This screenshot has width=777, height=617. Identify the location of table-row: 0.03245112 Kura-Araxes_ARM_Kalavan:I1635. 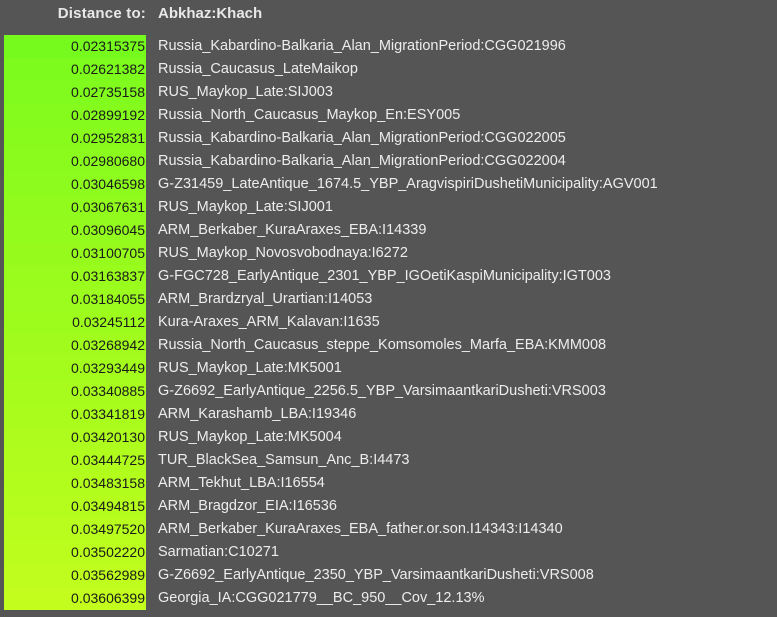
(388, 322).